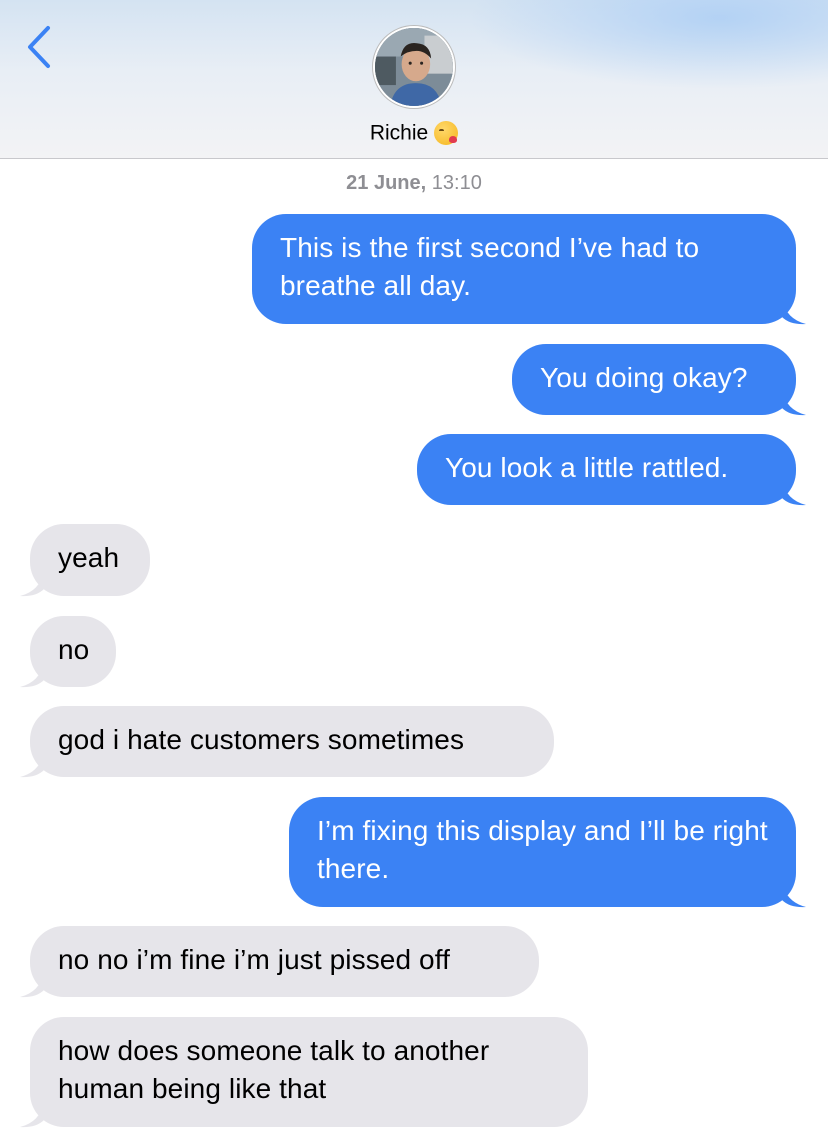  What do you see at coordinates (644, 377) in the screenshot?
I see `message-text: You doing okay?` at bounding box center [644, 377].